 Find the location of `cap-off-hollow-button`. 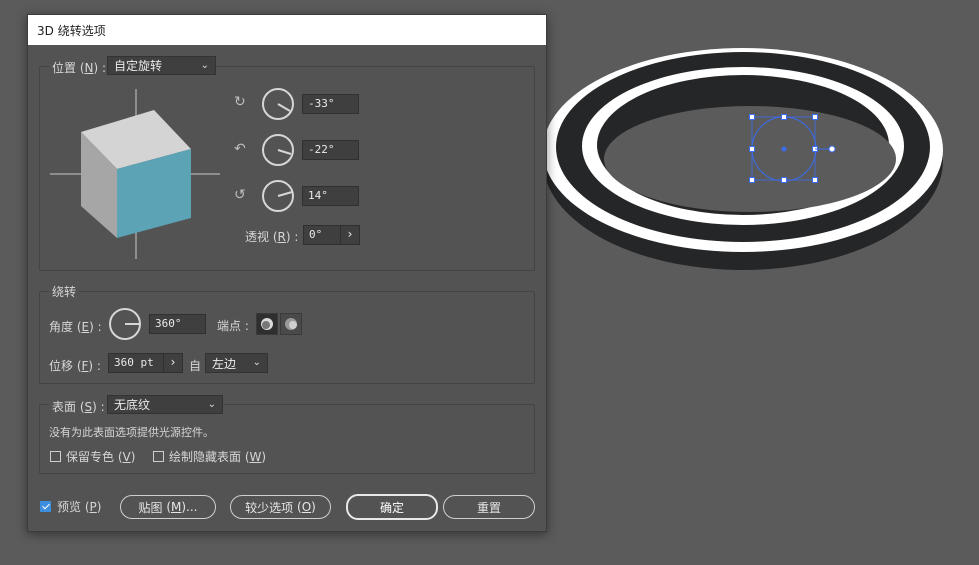

cap-off-hollow-button is located at coordinates (291, 324).